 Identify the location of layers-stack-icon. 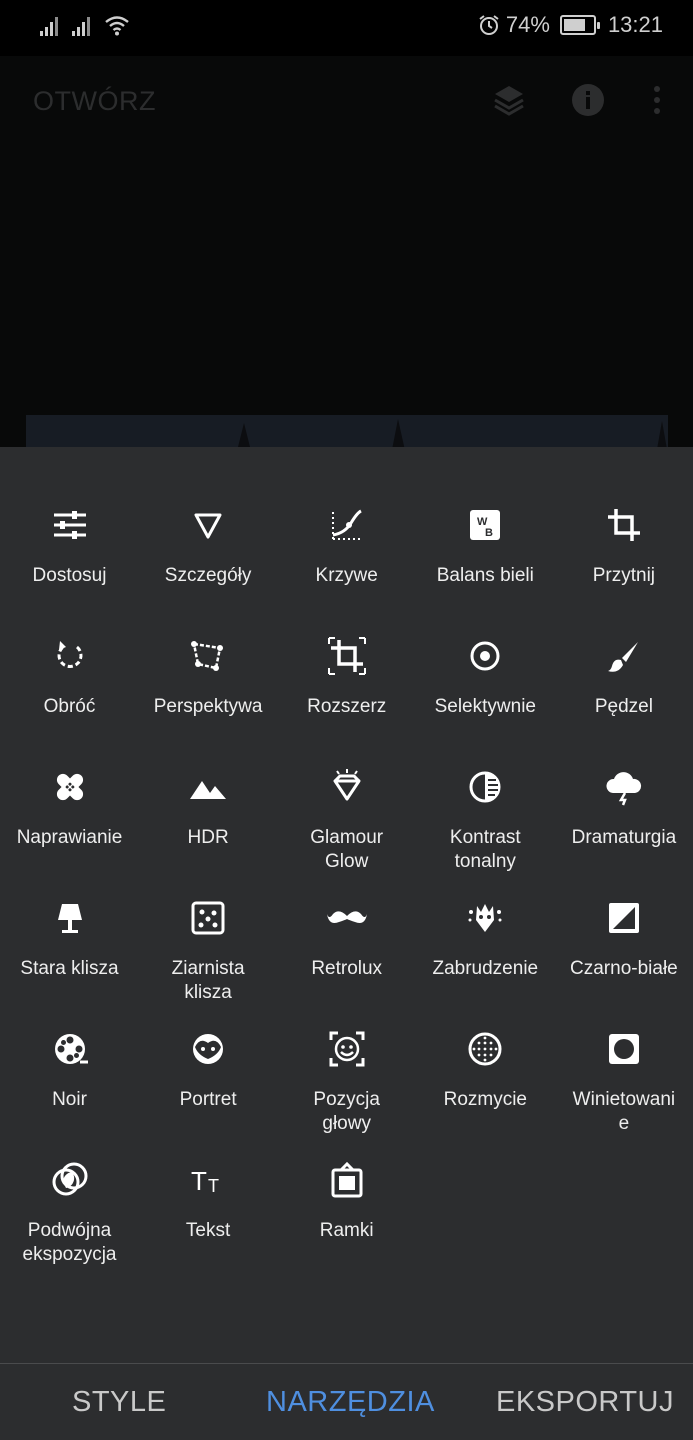
(509, 100).